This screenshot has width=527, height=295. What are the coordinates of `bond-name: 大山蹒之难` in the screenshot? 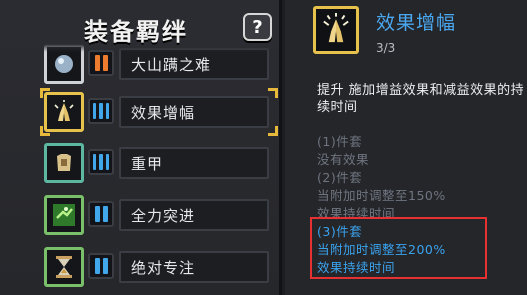 It's located at (194, 64).